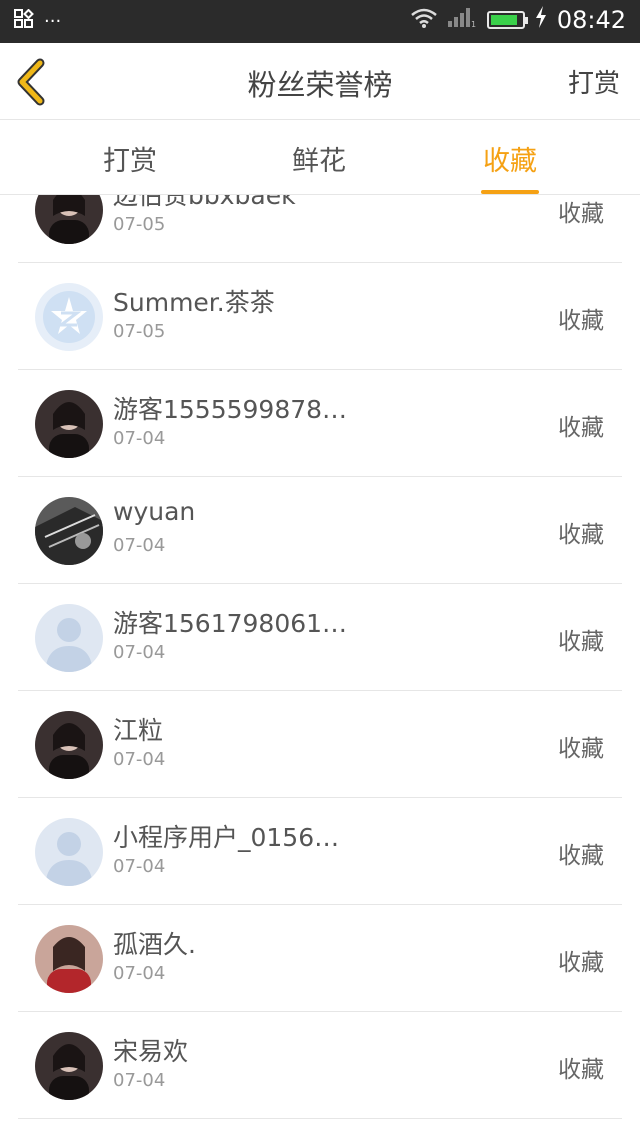 The width and height of the screenshot is (640, 1138). I want to click on reward-button: 打赏, so click(594, 81).